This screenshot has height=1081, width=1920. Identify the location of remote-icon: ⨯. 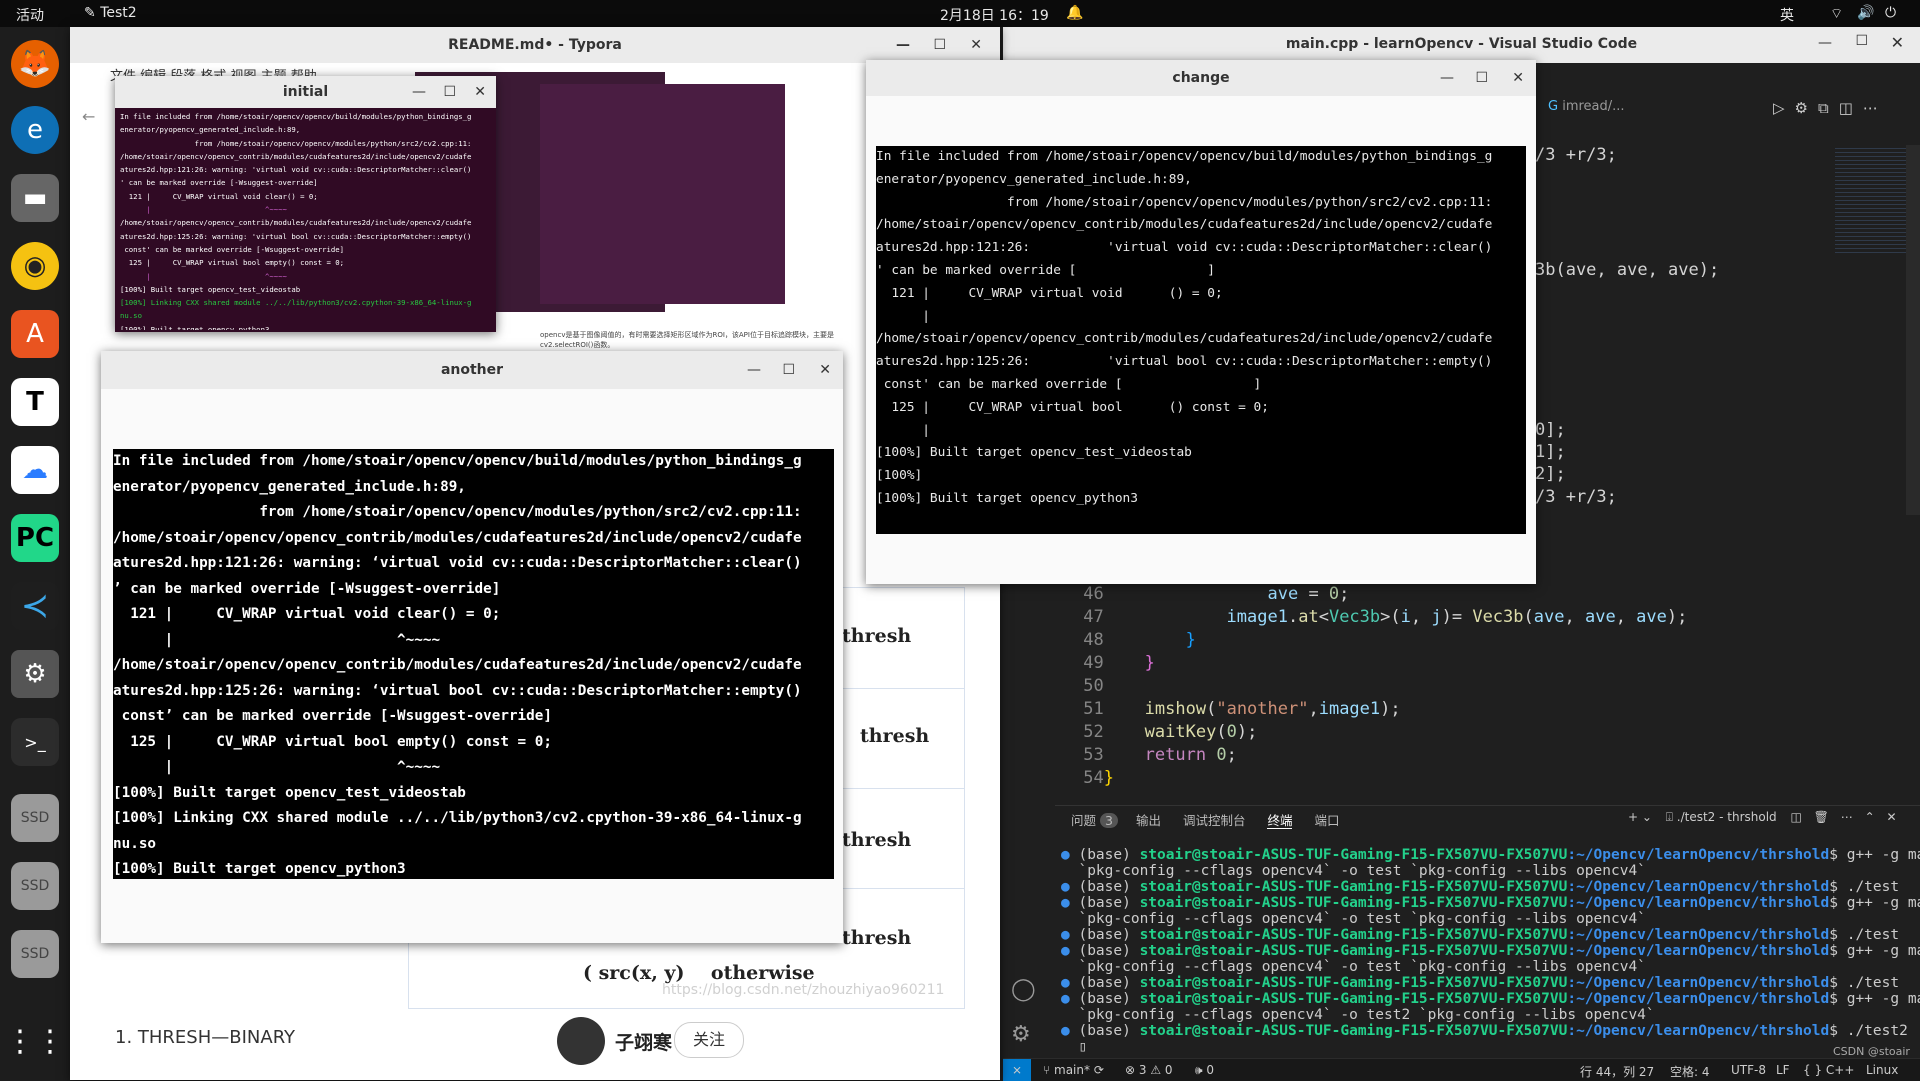
(1017, 1070).